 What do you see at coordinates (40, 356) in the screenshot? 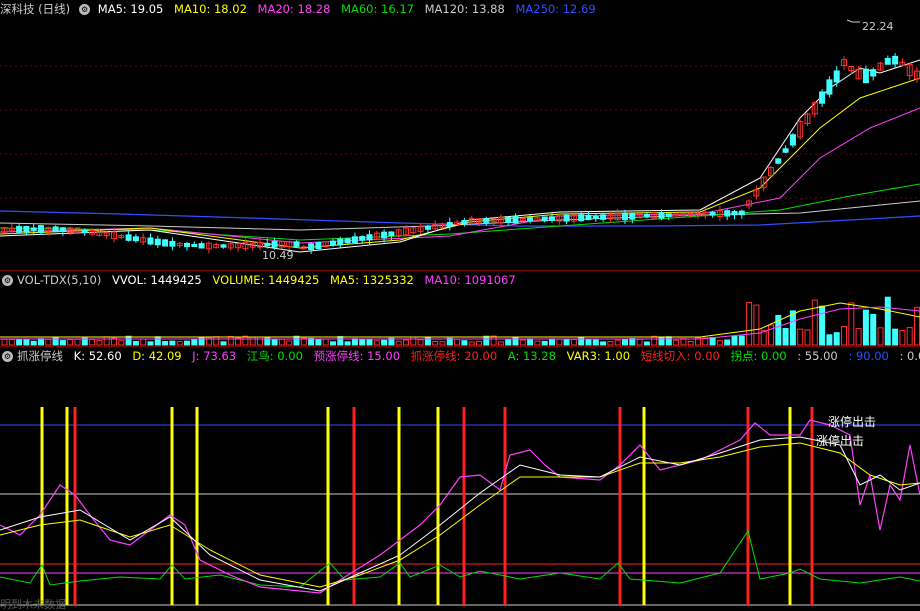
I see `indicator-title: 抓涨停线` at bounding box center [40, 356].